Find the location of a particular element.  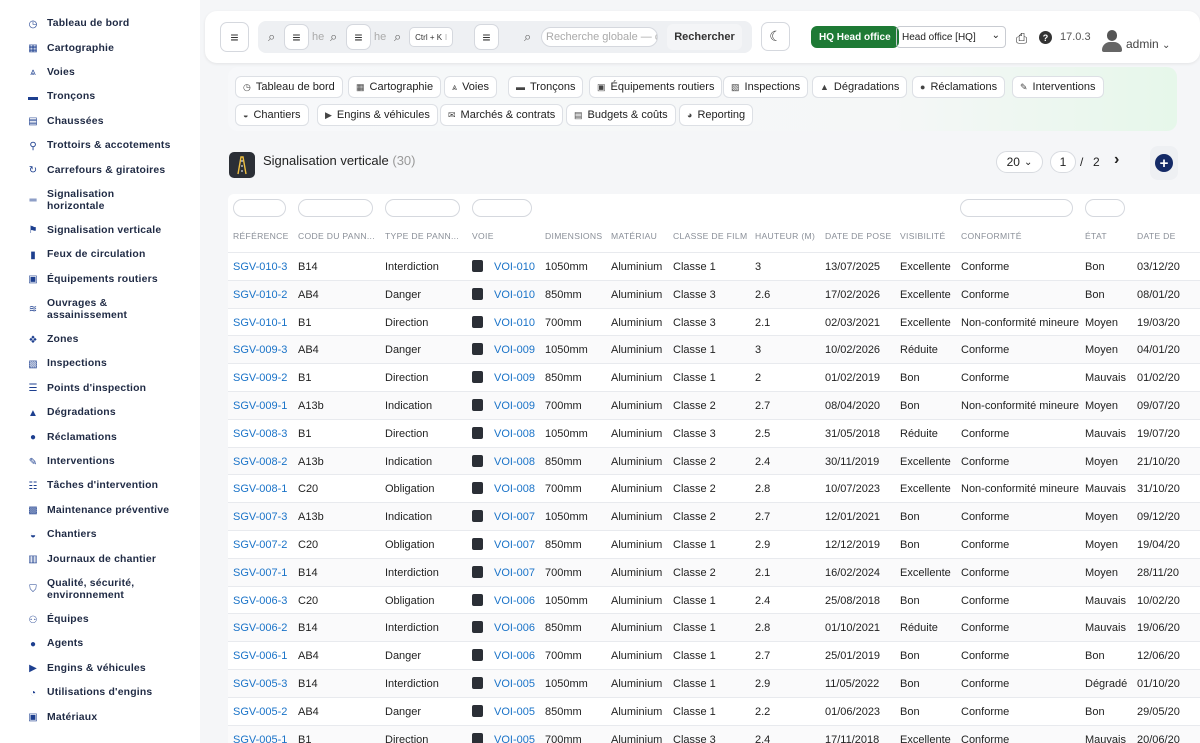

hq-badge: HQ Head office is located at coordinates (855, 37).